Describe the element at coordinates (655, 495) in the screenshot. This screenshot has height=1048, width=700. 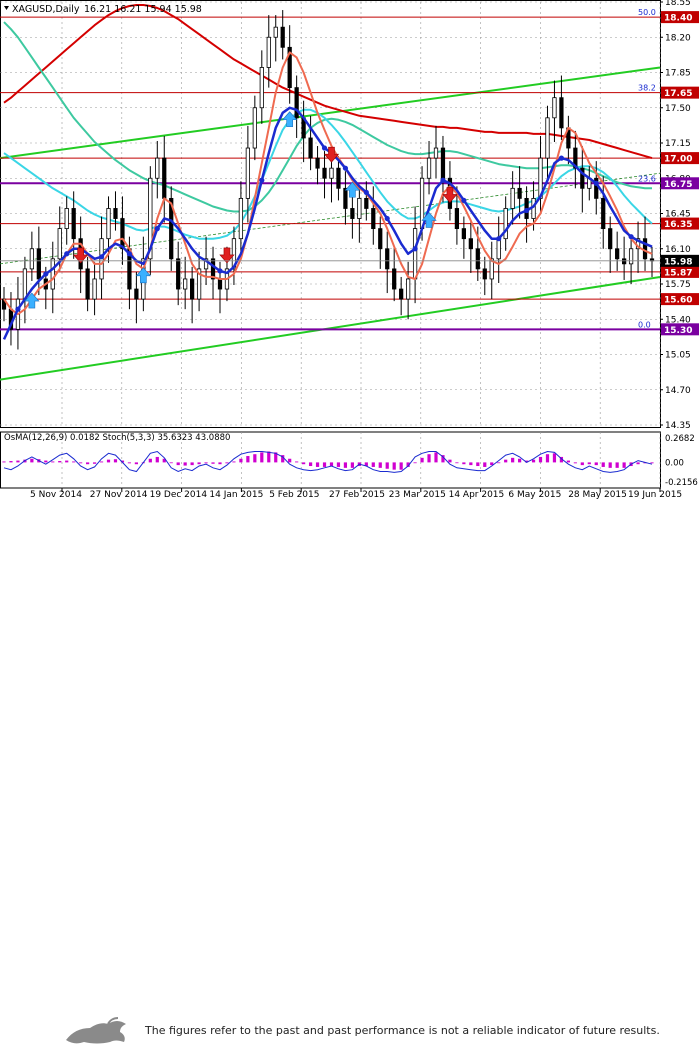
I see `x-axis-label: 19 Jun 2015` at that location.